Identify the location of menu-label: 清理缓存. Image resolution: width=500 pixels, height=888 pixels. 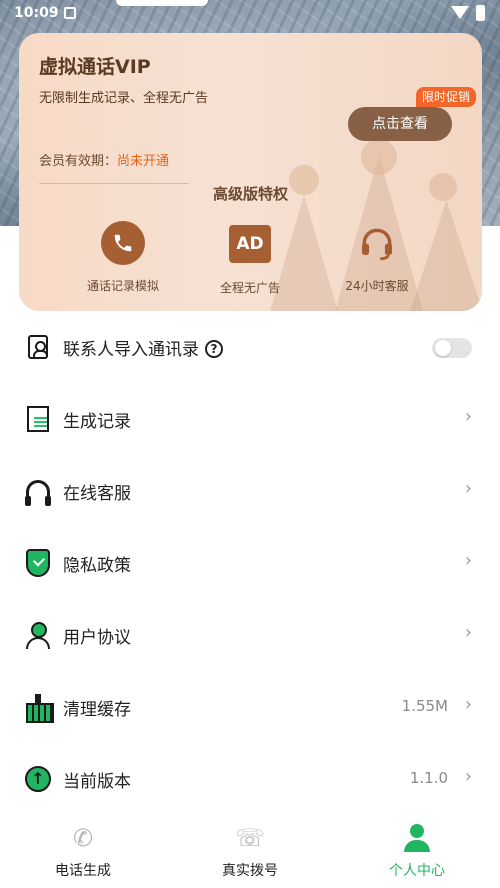
(97, 710).